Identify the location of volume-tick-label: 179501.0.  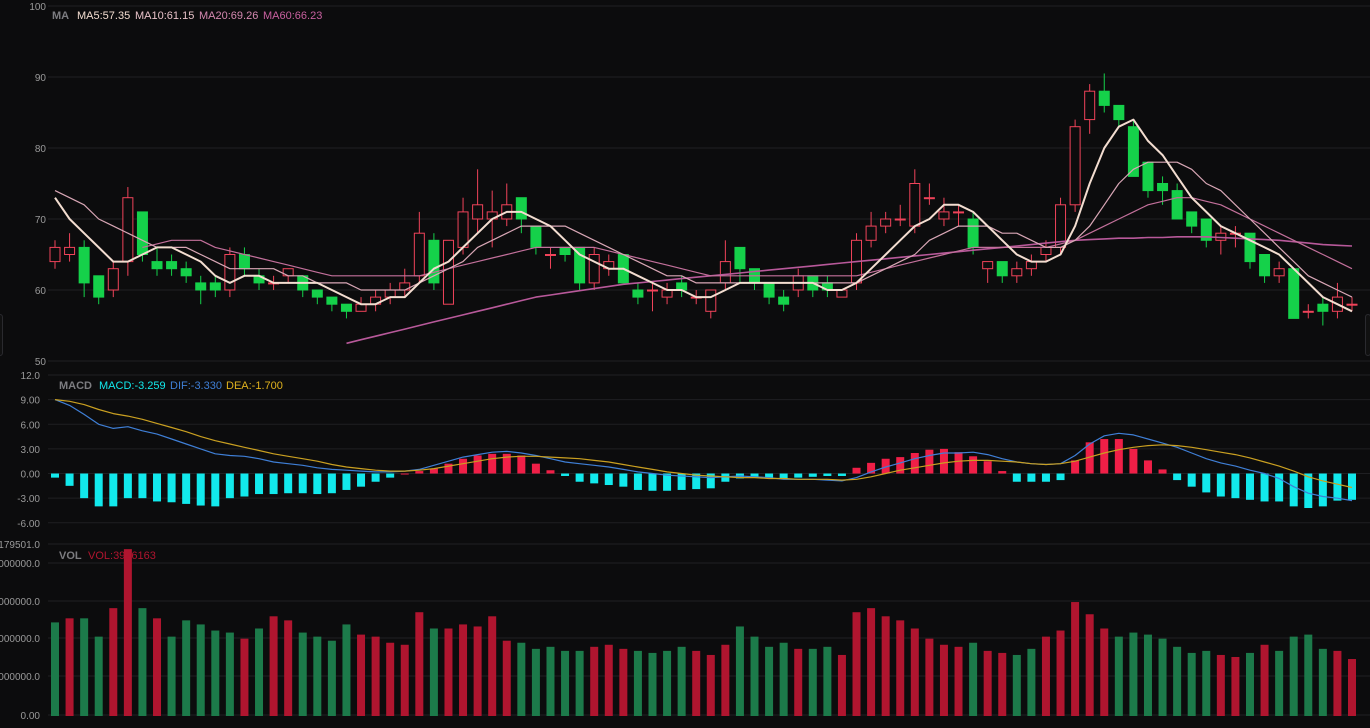
(20, 545).